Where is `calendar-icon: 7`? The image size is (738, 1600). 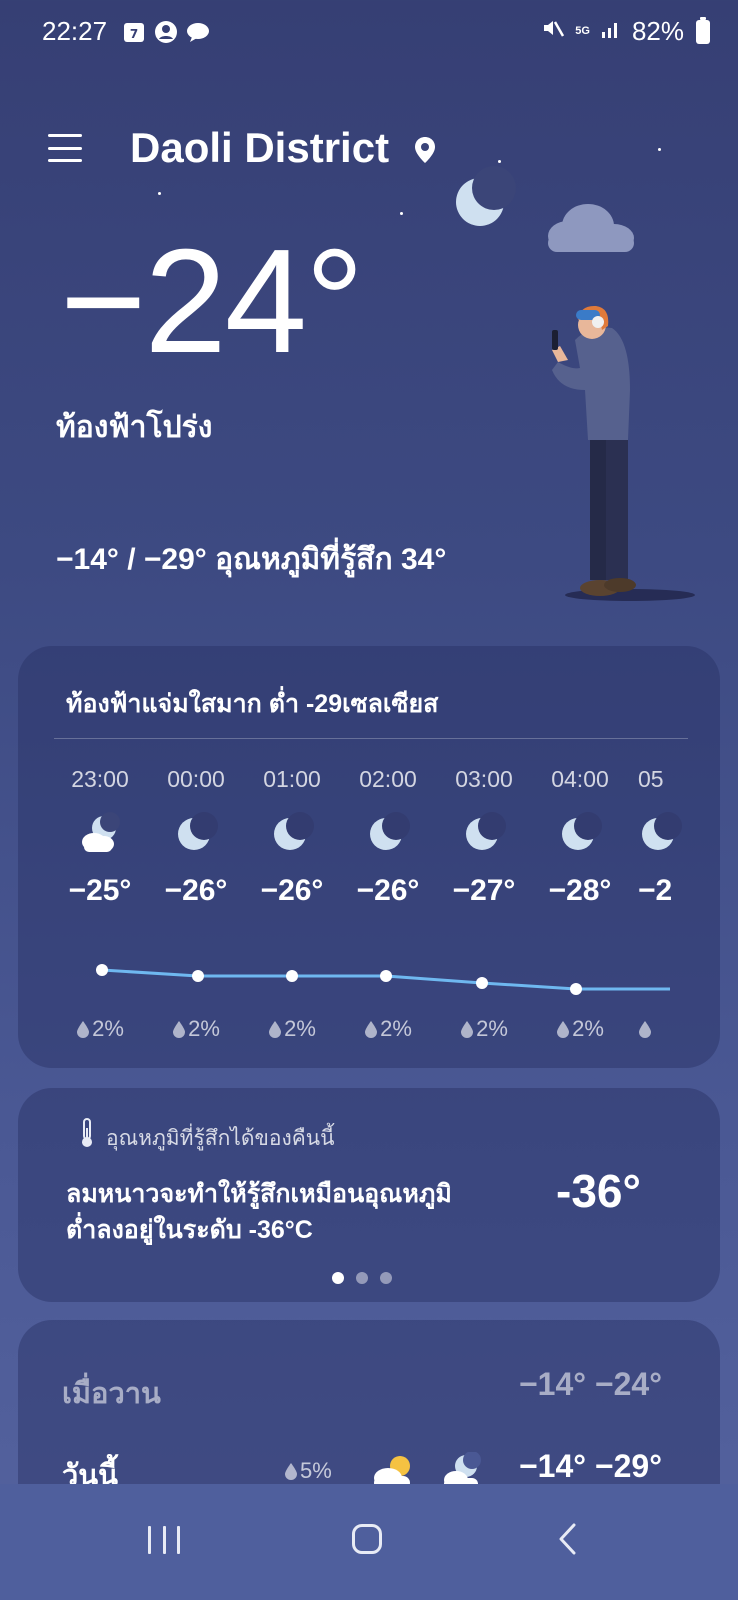 calendar-icon: 7 is located at coordinates (134, 32).